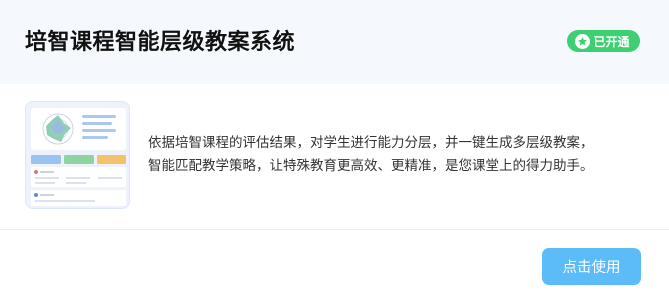 Image resolution: width=669 pixels, height=301 pixels. I want to click on star-icon, so click(583, 41).